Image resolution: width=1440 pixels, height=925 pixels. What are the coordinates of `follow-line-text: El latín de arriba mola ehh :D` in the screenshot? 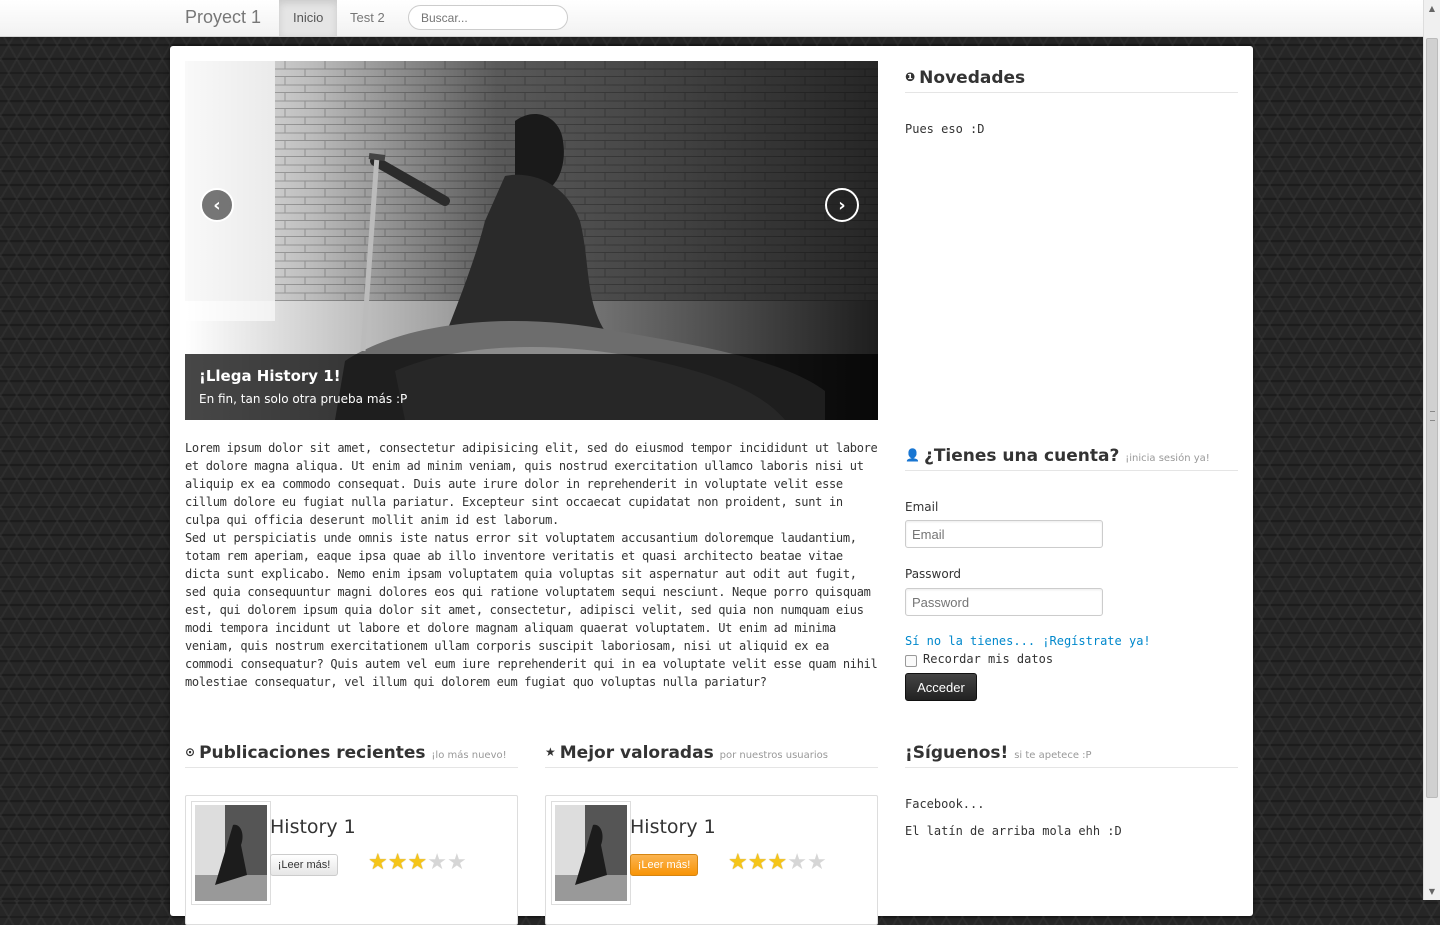 It's located at (1013, 831).